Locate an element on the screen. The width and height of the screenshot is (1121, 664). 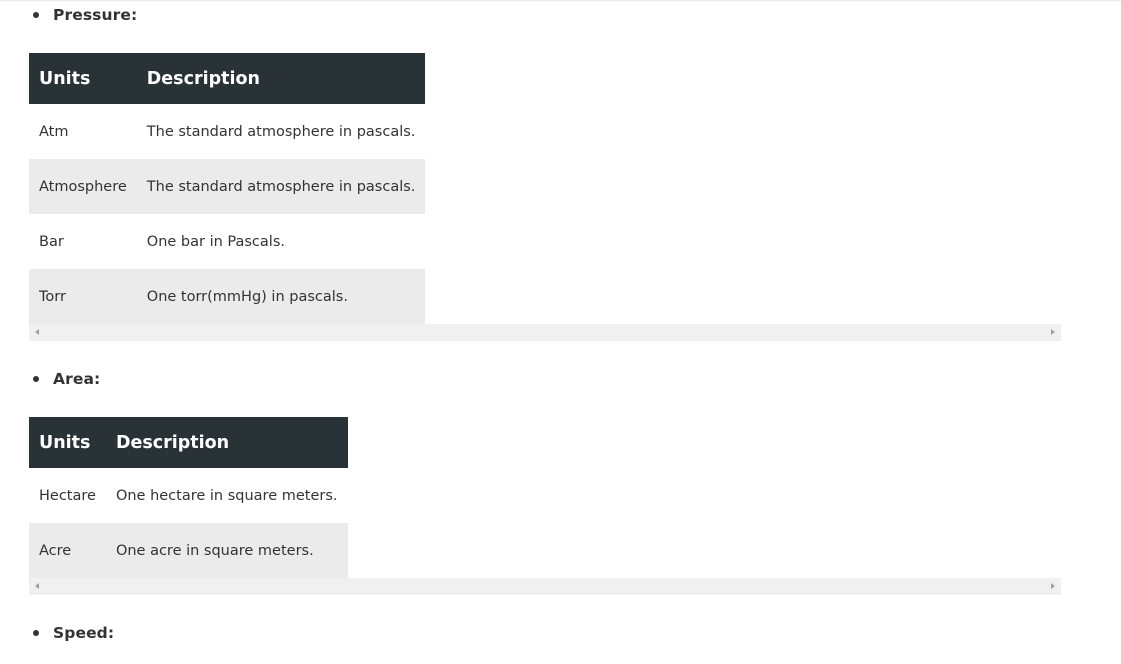
table-row: Hectare One hectare in square meters. is located at coordinates (188, 495).